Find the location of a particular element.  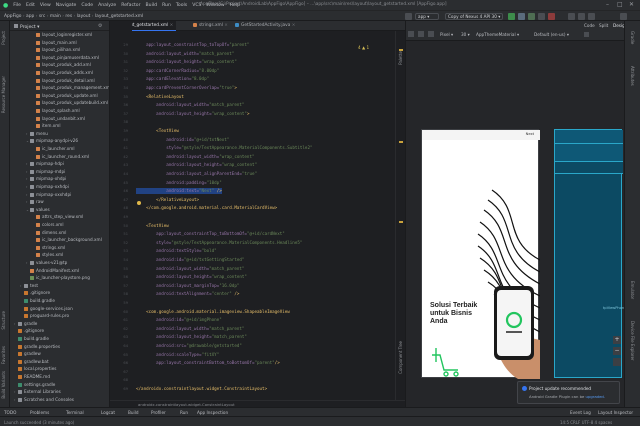

tree-item: layout_produk_update.xml is located at coordinates (65, 96).